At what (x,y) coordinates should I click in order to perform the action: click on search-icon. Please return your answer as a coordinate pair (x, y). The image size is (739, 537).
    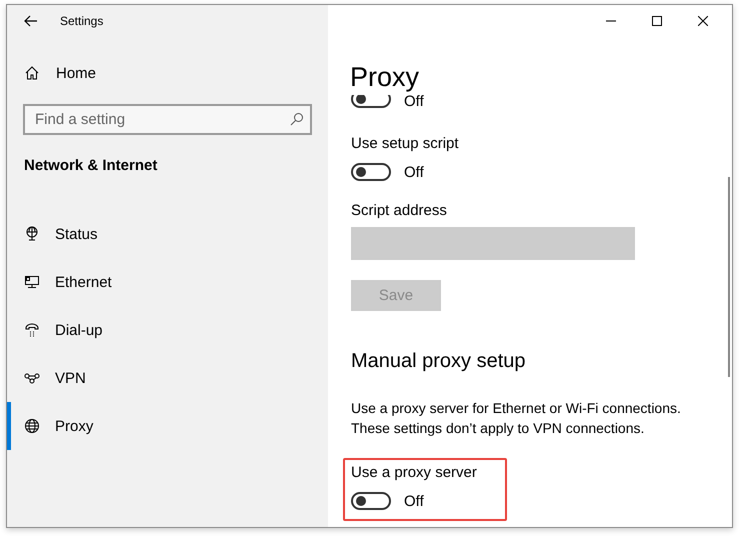
    Looking at the image, I should click on (297, 119).